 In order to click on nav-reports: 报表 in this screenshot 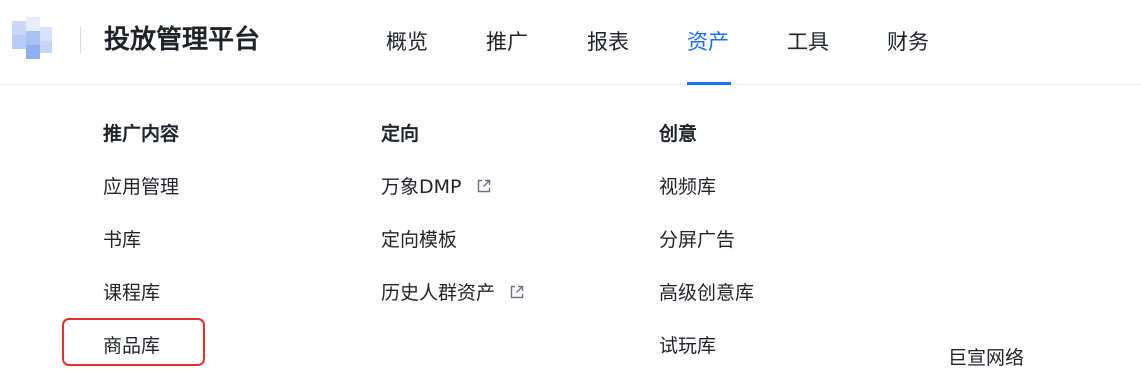, I will do `click(608, 42)`.